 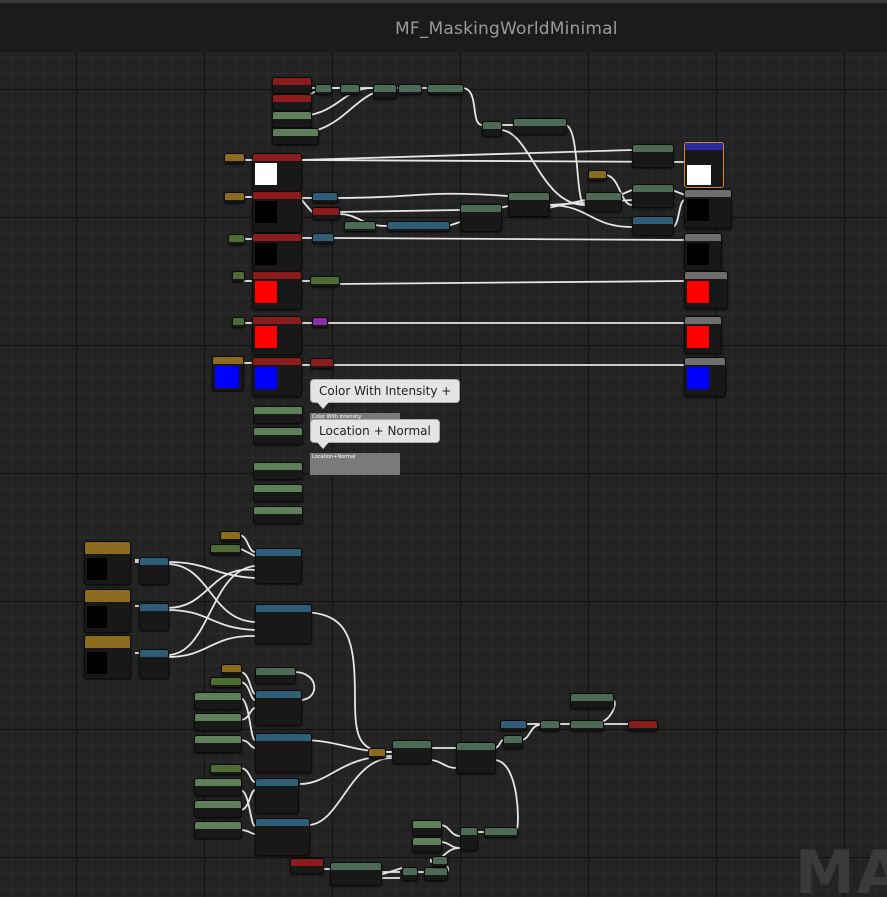 What do you see at coordinates (529, 204) in the screenshot?
I see `set-local-reflection-node` at bounding box center [529, 204].